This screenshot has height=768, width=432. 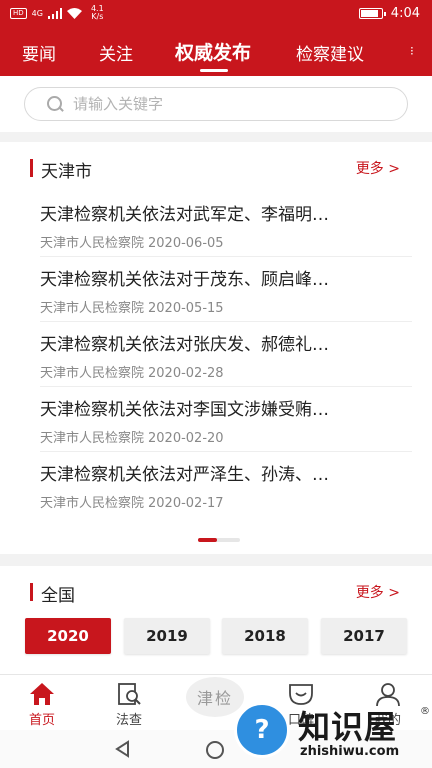 I want to click on home-icon, so click(x=42, y=694).